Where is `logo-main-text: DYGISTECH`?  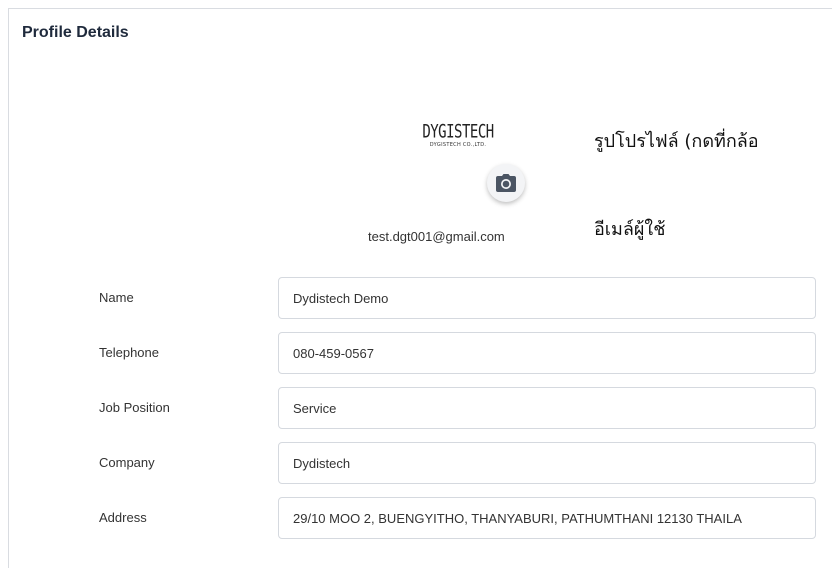
logo-main-text: DYGISTECH is located at coordinates (458, 132).